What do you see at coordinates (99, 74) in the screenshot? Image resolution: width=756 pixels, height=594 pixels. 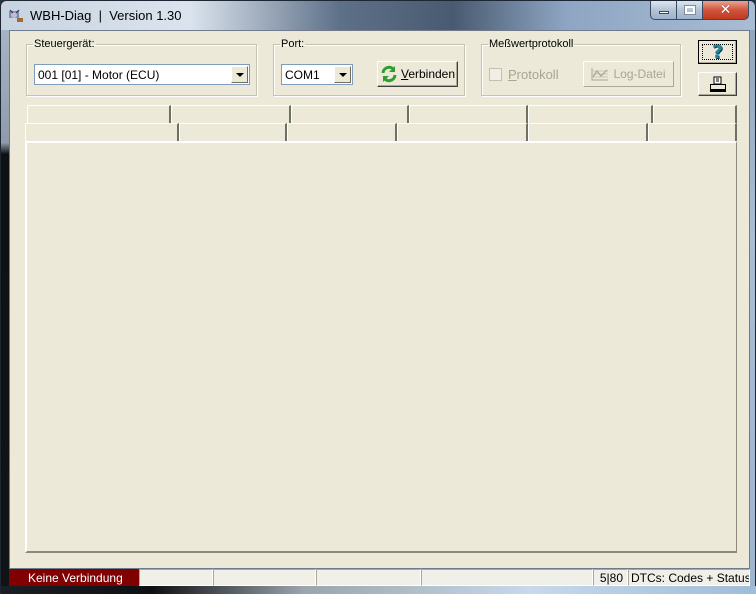 I see `steuergeraet-value: 001 [01] - Motor (ECU)` at bounding box center [99, 74].